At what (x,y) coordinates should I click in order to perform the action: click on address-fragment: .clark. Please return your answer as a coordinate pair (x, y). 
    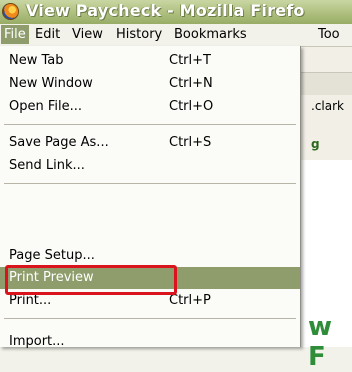
    Looking at the image, I should click on (327, 106).